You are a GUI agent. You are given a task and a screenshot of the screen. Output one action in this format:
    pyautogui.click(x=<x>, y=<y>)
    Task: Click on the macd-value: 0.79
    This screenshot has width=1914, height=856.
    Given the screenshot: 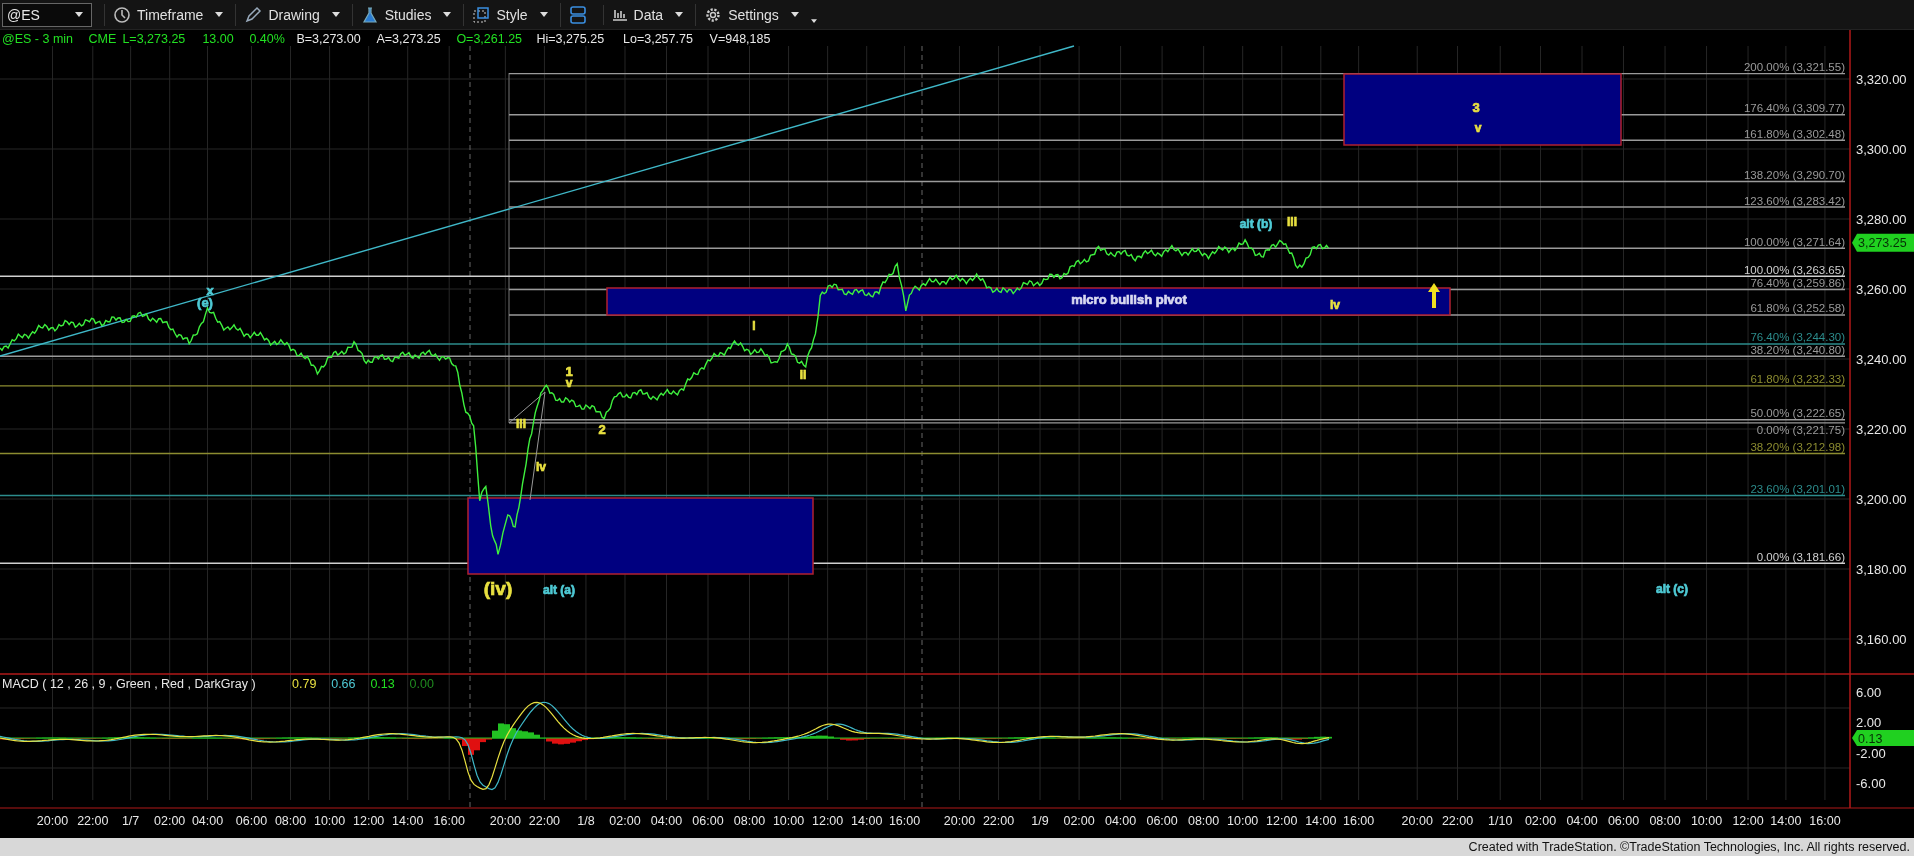 What is the action you would take?
    pyautogui.click(x=304, y=684)
    